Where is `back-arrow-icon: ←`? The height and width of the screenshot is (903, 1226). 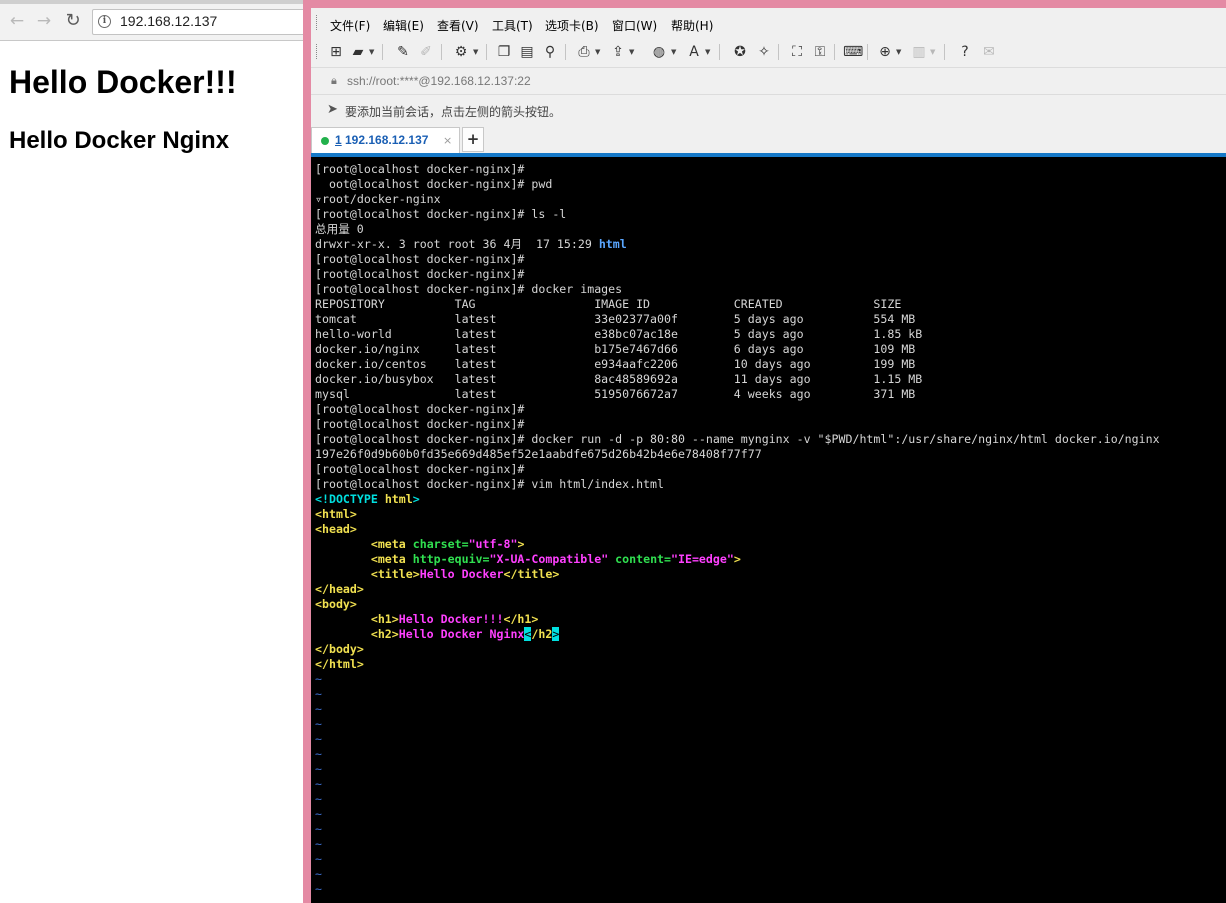
back-arrow-icon: ← is located at coordinates (17, 21).